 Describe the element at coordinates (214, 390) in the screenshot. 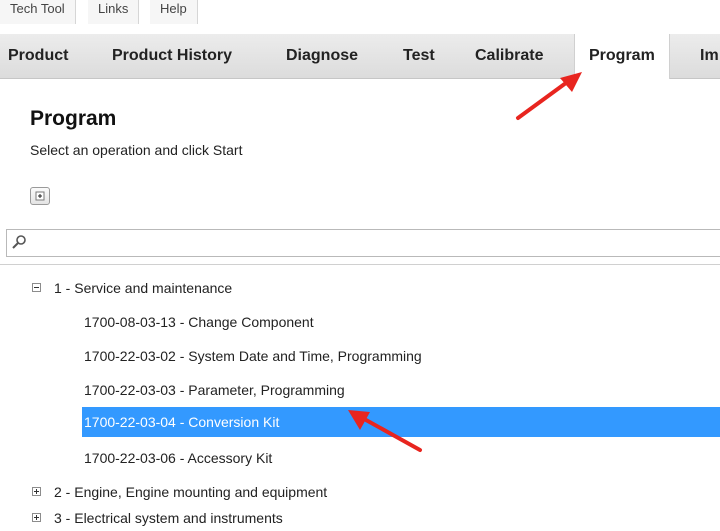

I see `tree-item-label: 1700-22-03-03 - Parameter, Programming` at that location.